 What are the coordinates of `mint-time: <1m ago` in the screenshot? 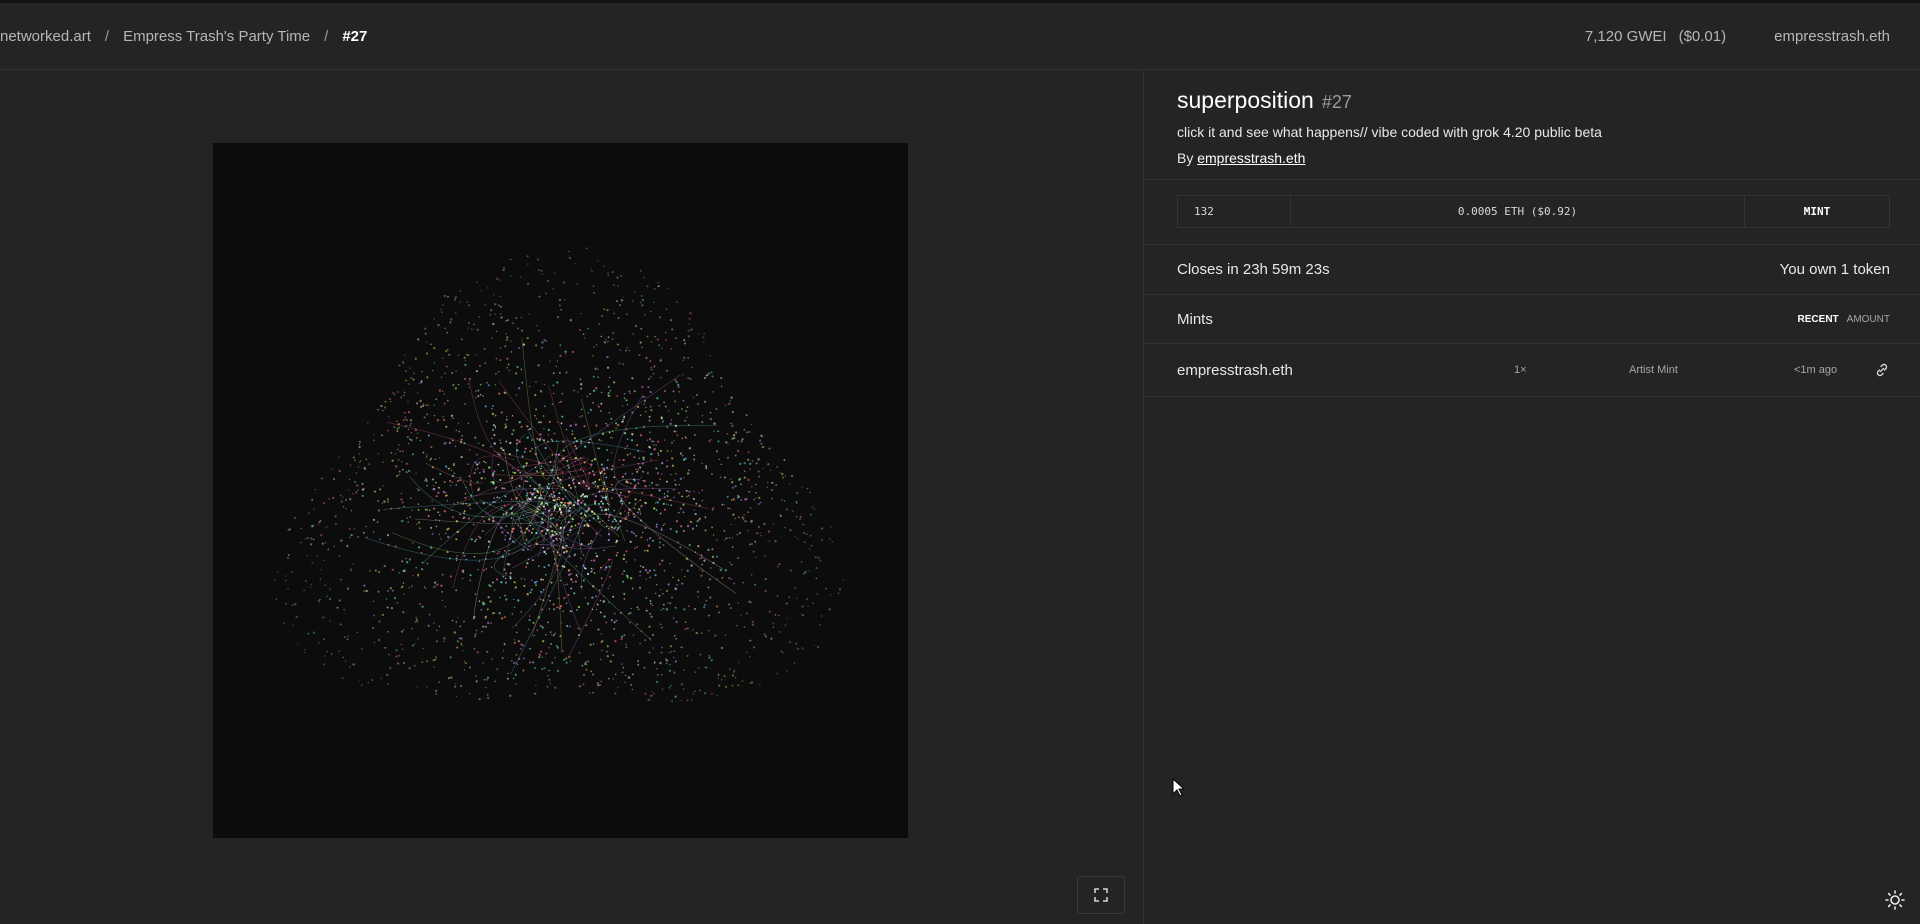 It's located at (1816, 370).